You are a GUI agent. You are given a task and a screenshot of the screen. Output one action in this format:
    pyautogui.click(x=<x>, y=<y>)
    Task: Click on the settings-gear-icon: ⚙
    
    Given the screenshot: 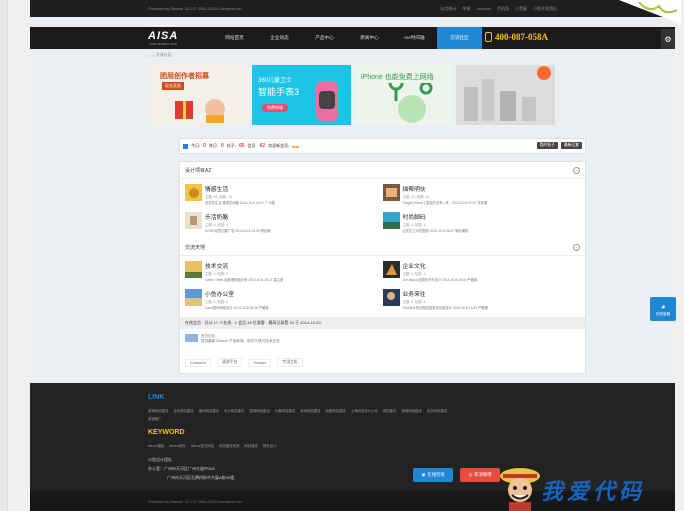 What is the action you would take?
    pyautogui.click(x=668, y=39)
    